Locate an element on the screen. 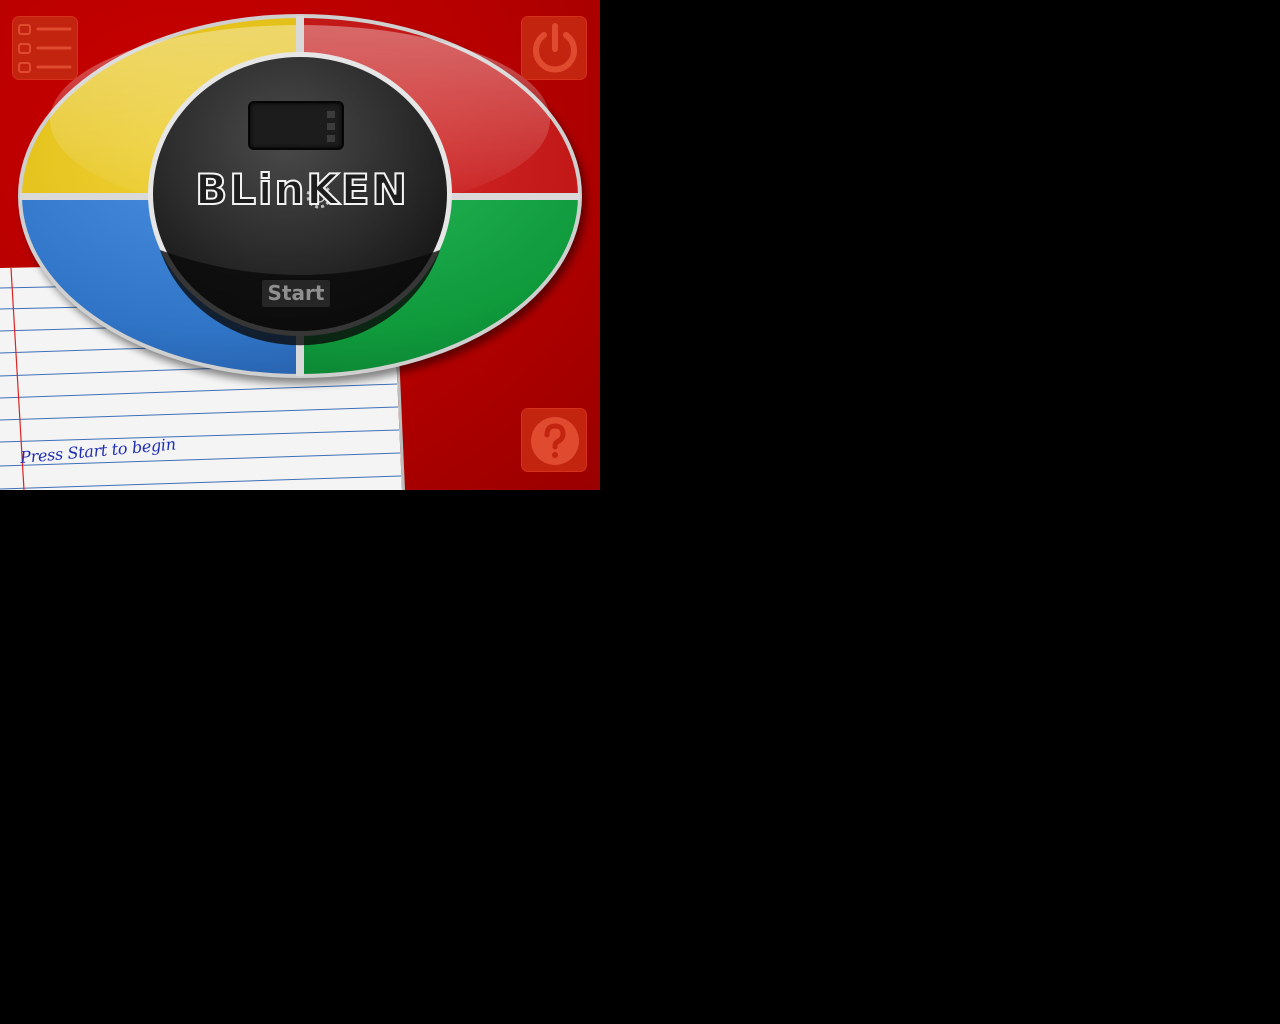 This screenshot has height=1024, width=1280. menu-list-icon is located at coordinates (45, 48).